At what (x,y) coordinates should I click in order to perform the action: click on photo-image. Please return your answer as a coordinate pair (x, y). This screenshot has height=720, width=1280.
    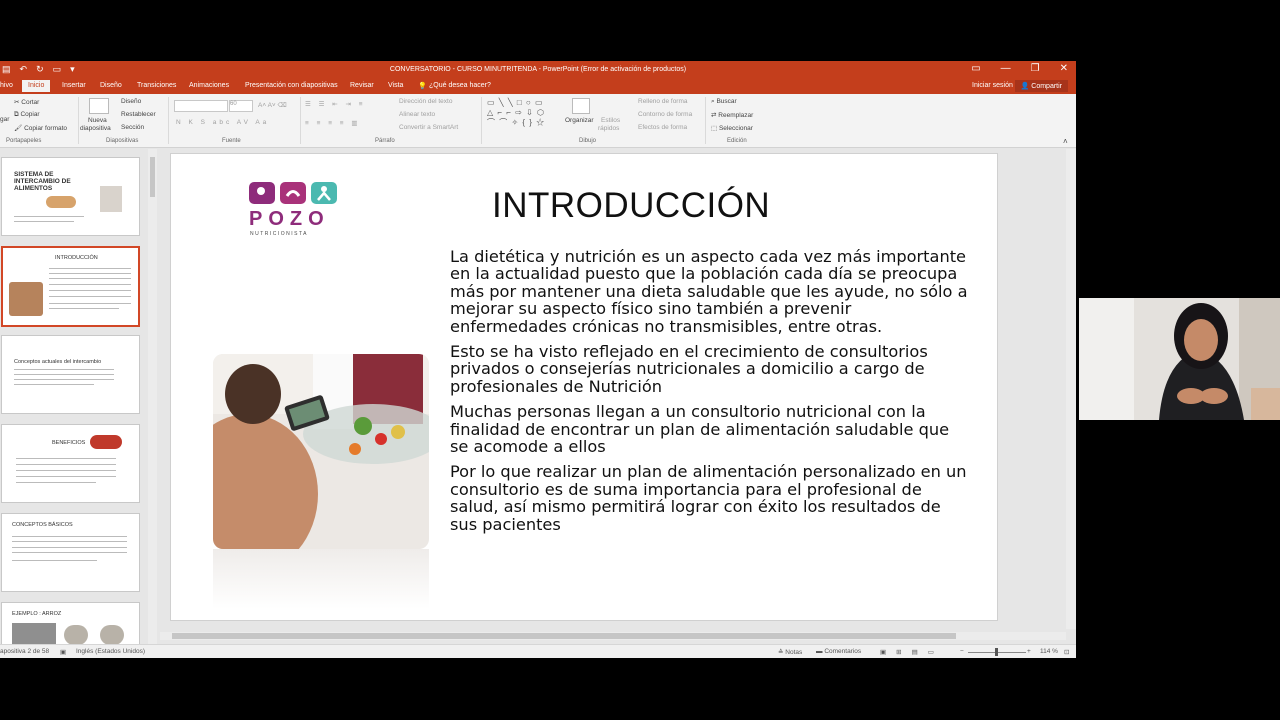
    Looking at the image, I should click on (321, 451).